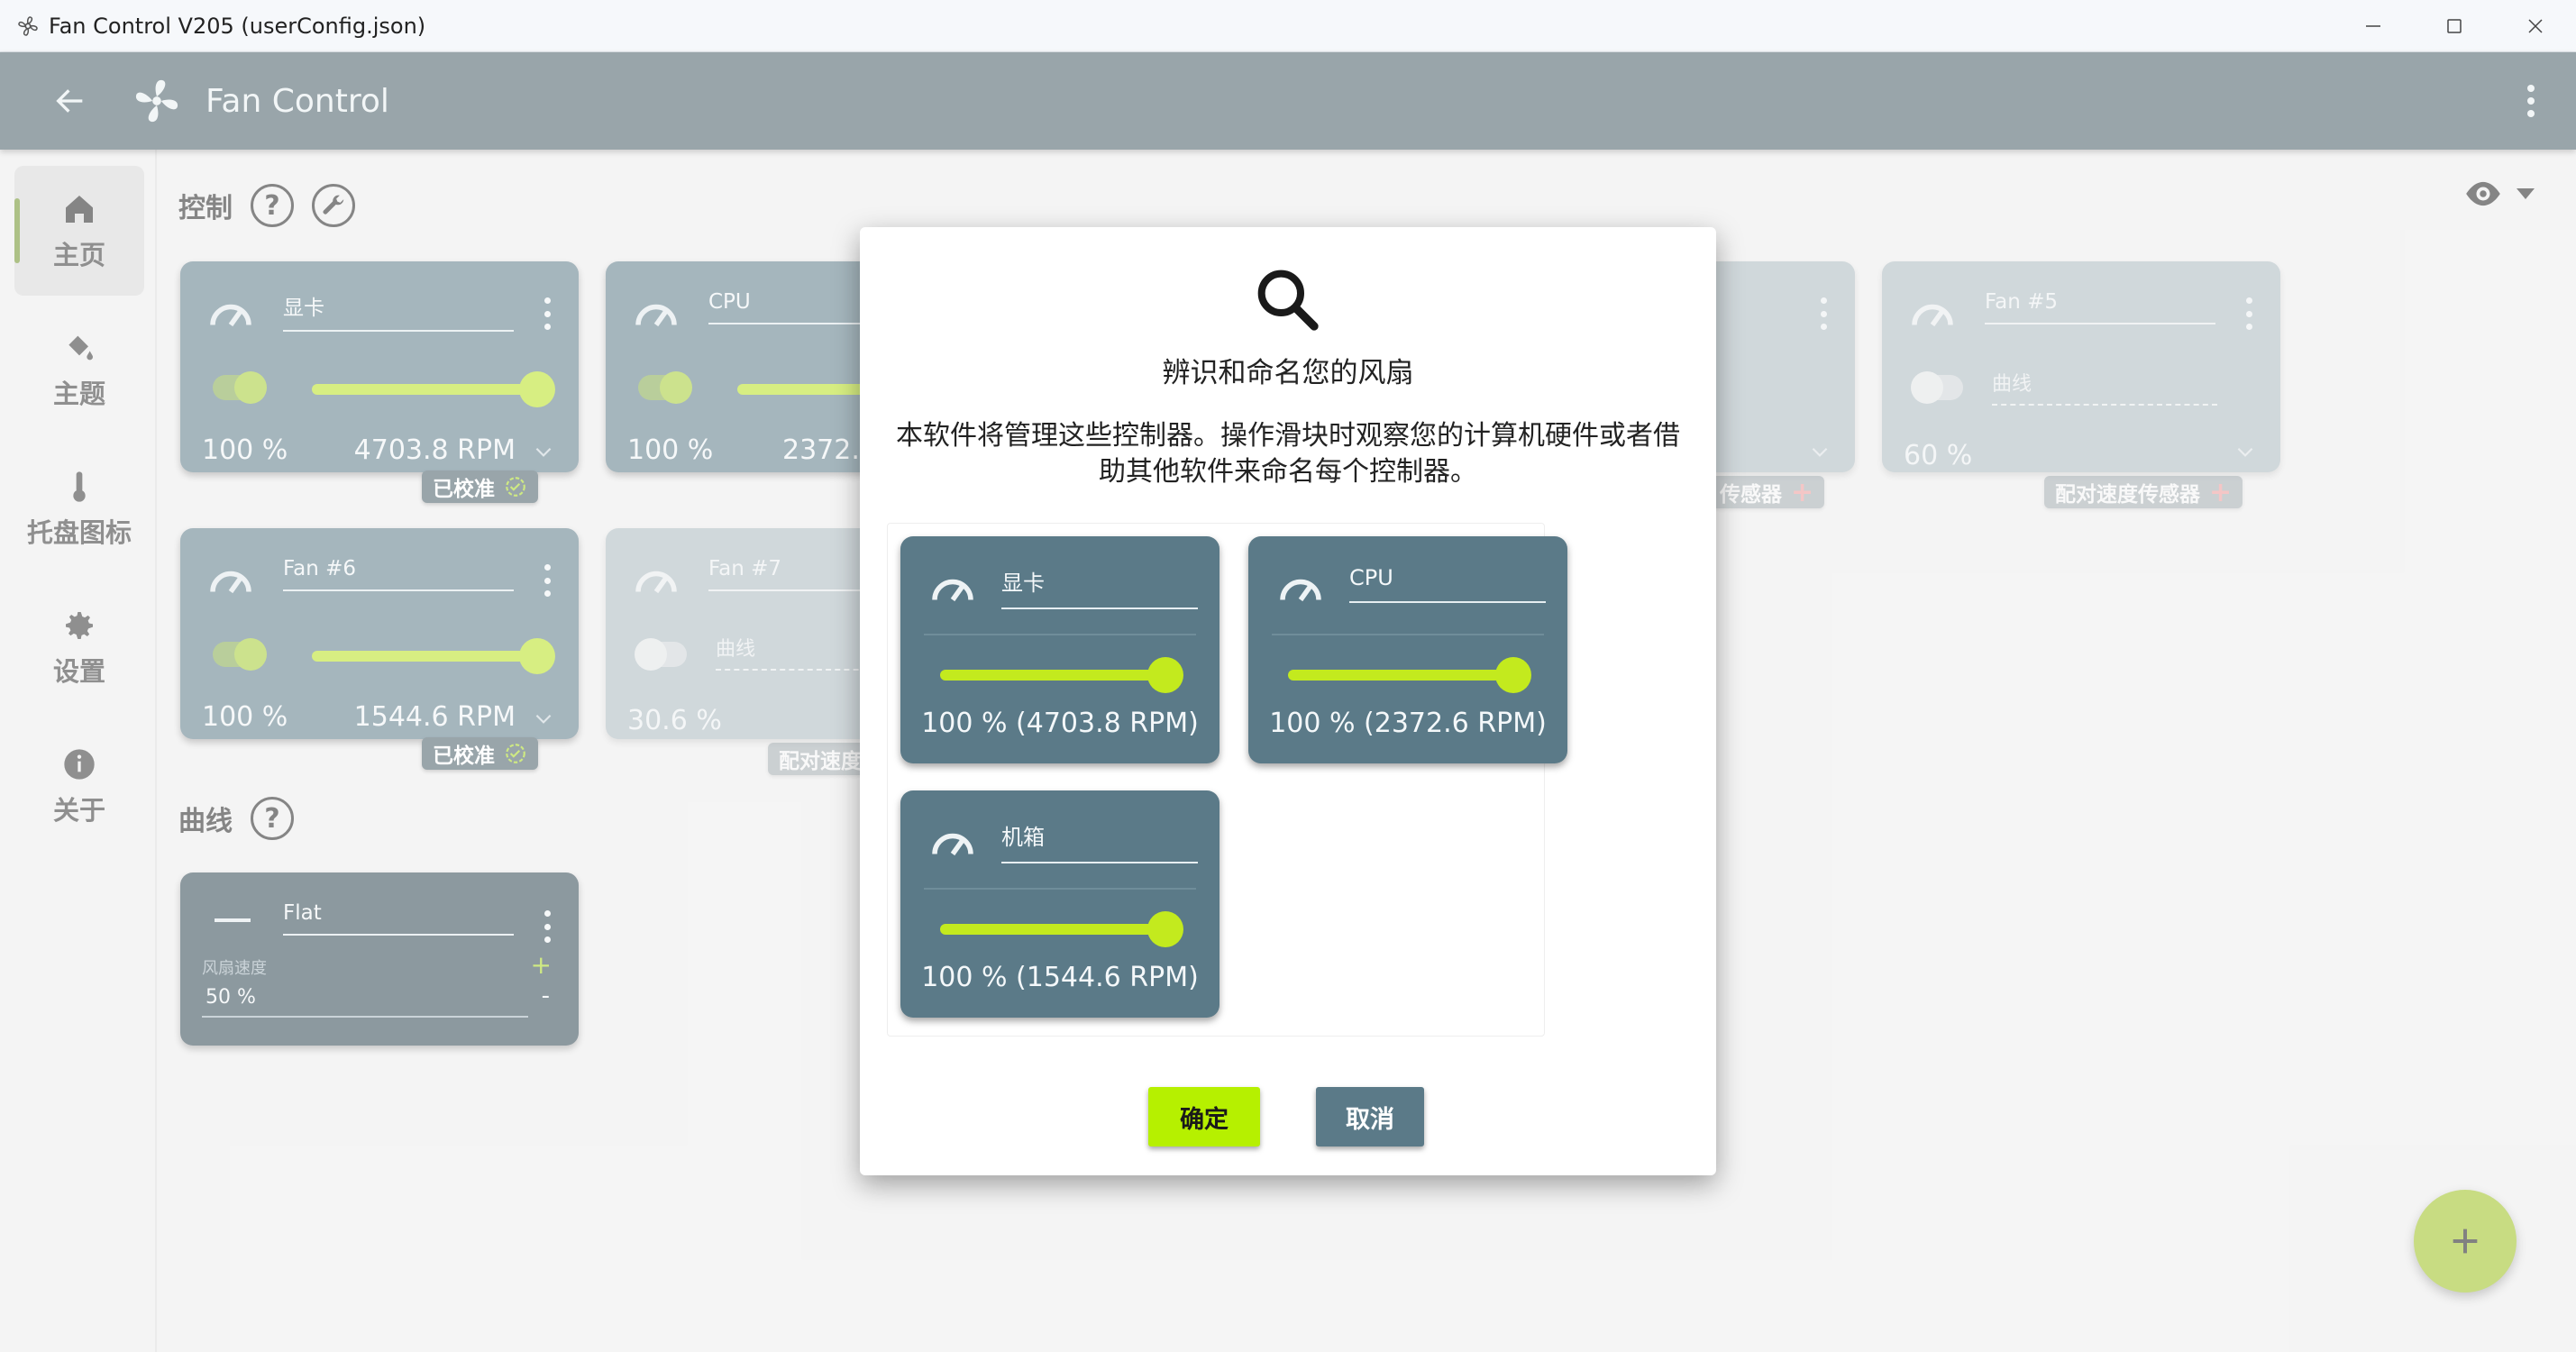 This screenshot has width=2576, height=1352. I want to click on speed-readout: 100 % (2372.6 RPM), so click(1408, 723).